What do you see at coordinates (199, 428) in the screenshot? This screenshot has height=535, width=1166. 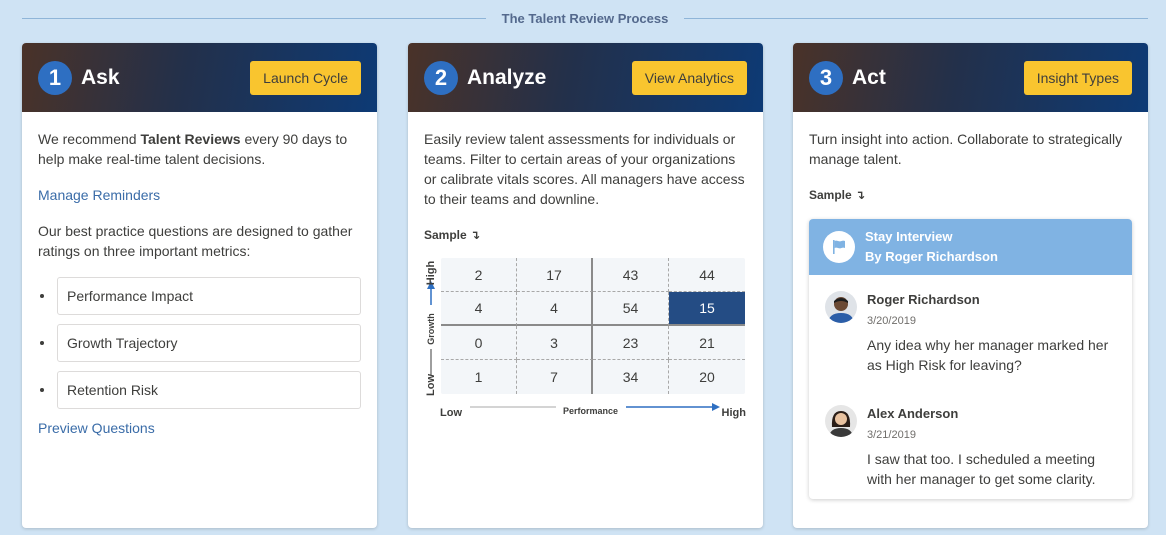 I see `preview-questions-link: Preview Questions` at bounding box center [199, 428].